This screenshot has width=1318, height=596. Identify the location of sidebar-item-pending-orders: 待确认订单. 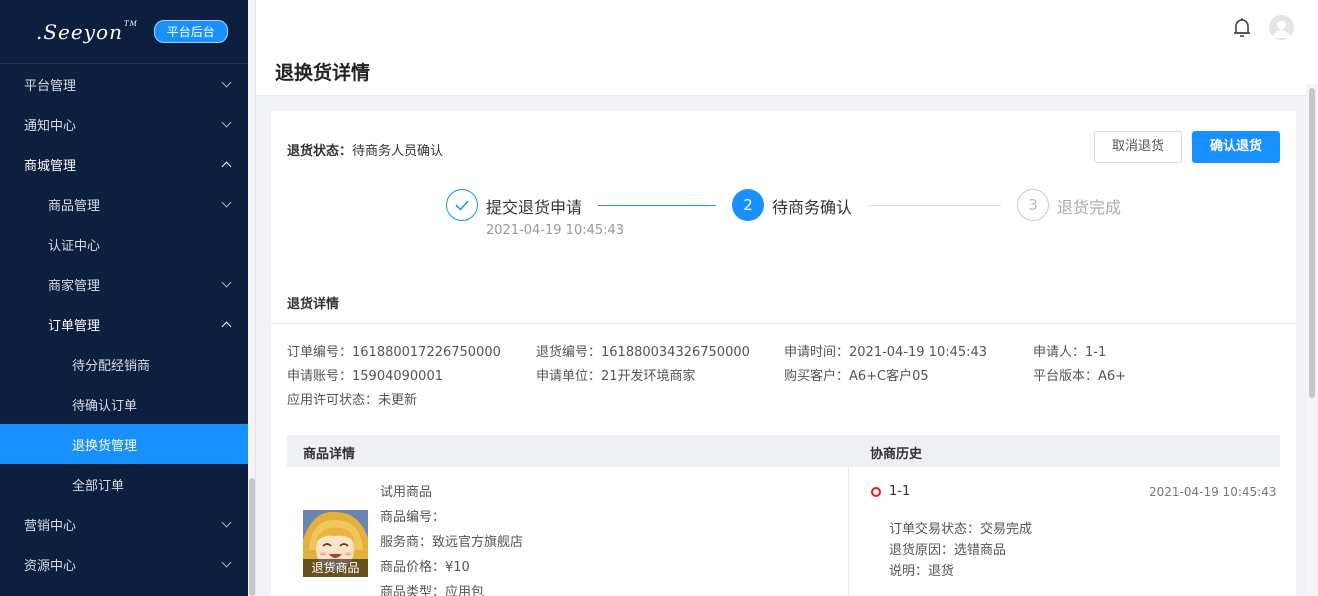
(124, 404).